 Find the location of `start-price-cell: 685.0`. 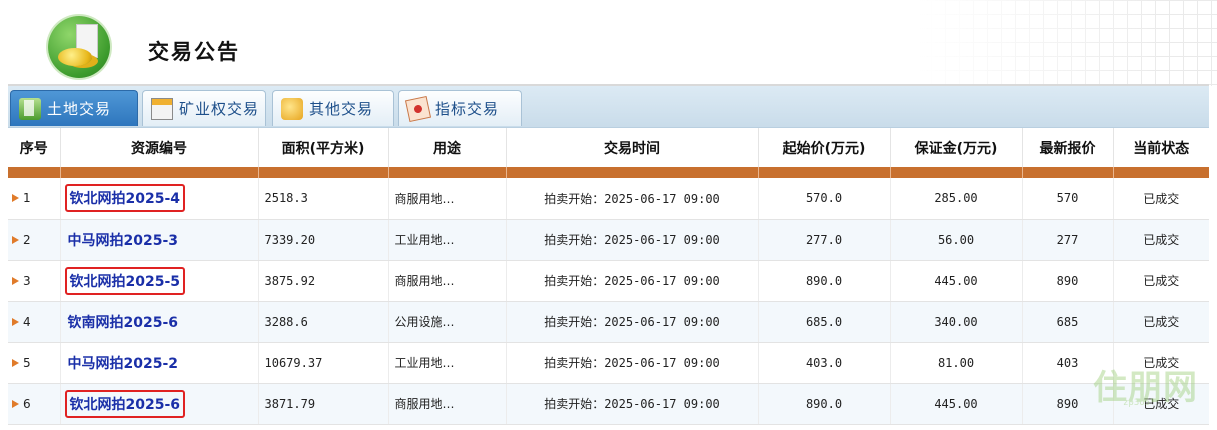

start-price-cell: 685.0 is located at coordinates (824, 322).